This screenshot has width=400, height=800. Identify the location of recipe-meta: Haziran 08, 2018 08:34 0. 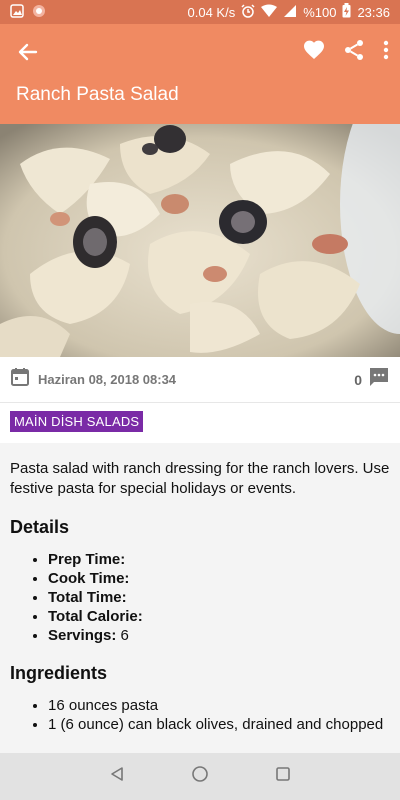
(200, 380).